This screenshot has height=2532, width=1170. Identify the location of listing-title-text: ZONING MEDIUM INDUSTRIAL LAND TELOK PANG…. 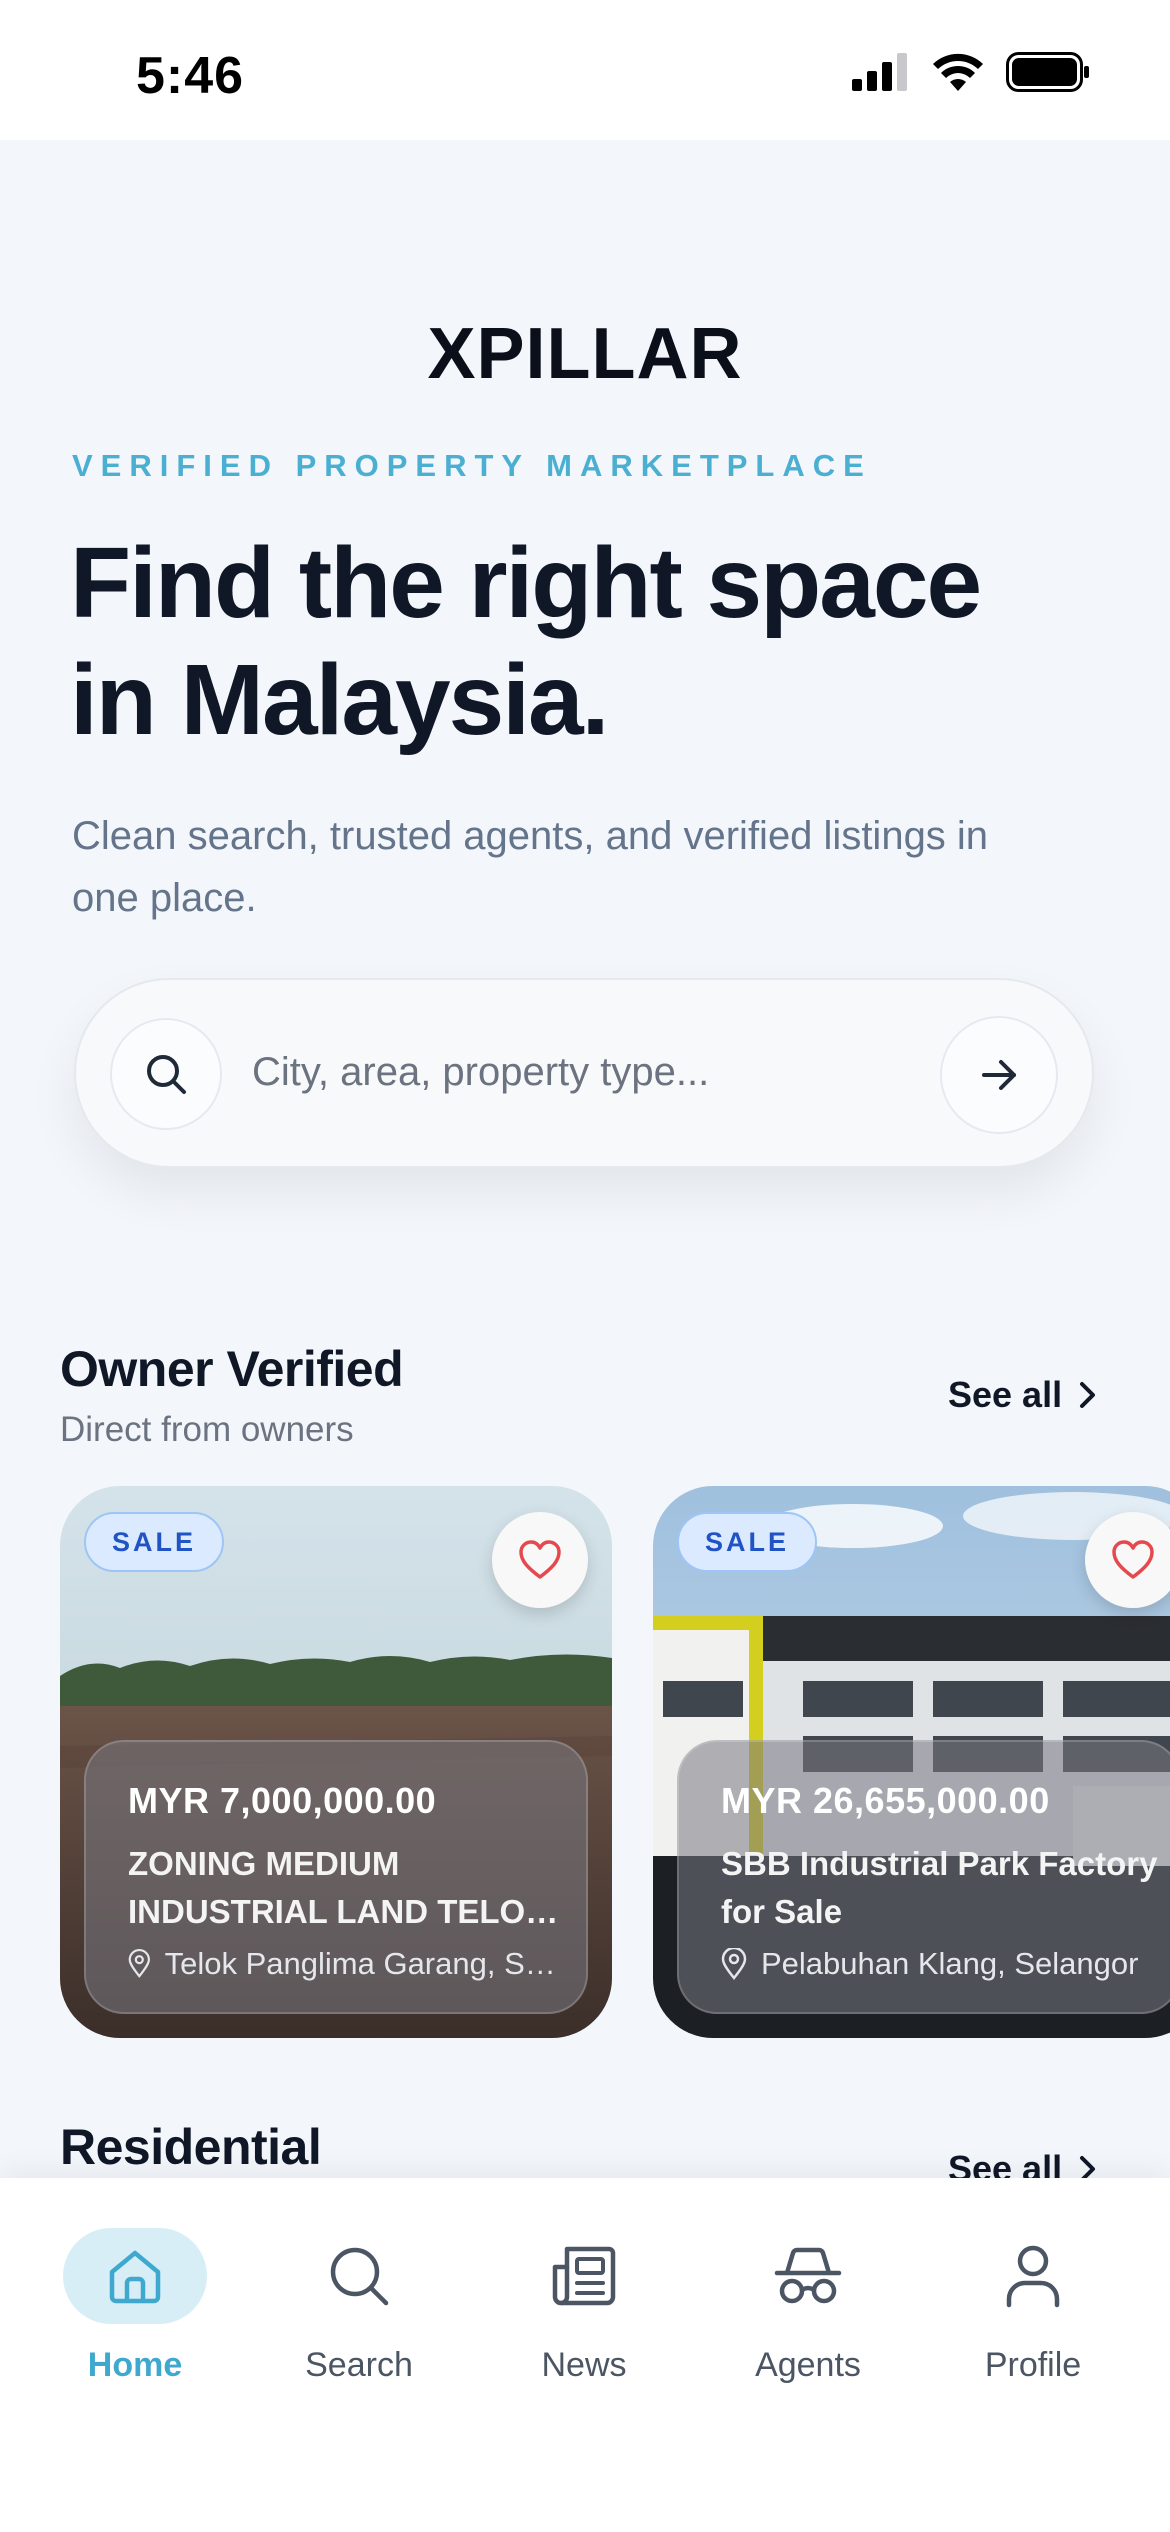
(339, 1887).